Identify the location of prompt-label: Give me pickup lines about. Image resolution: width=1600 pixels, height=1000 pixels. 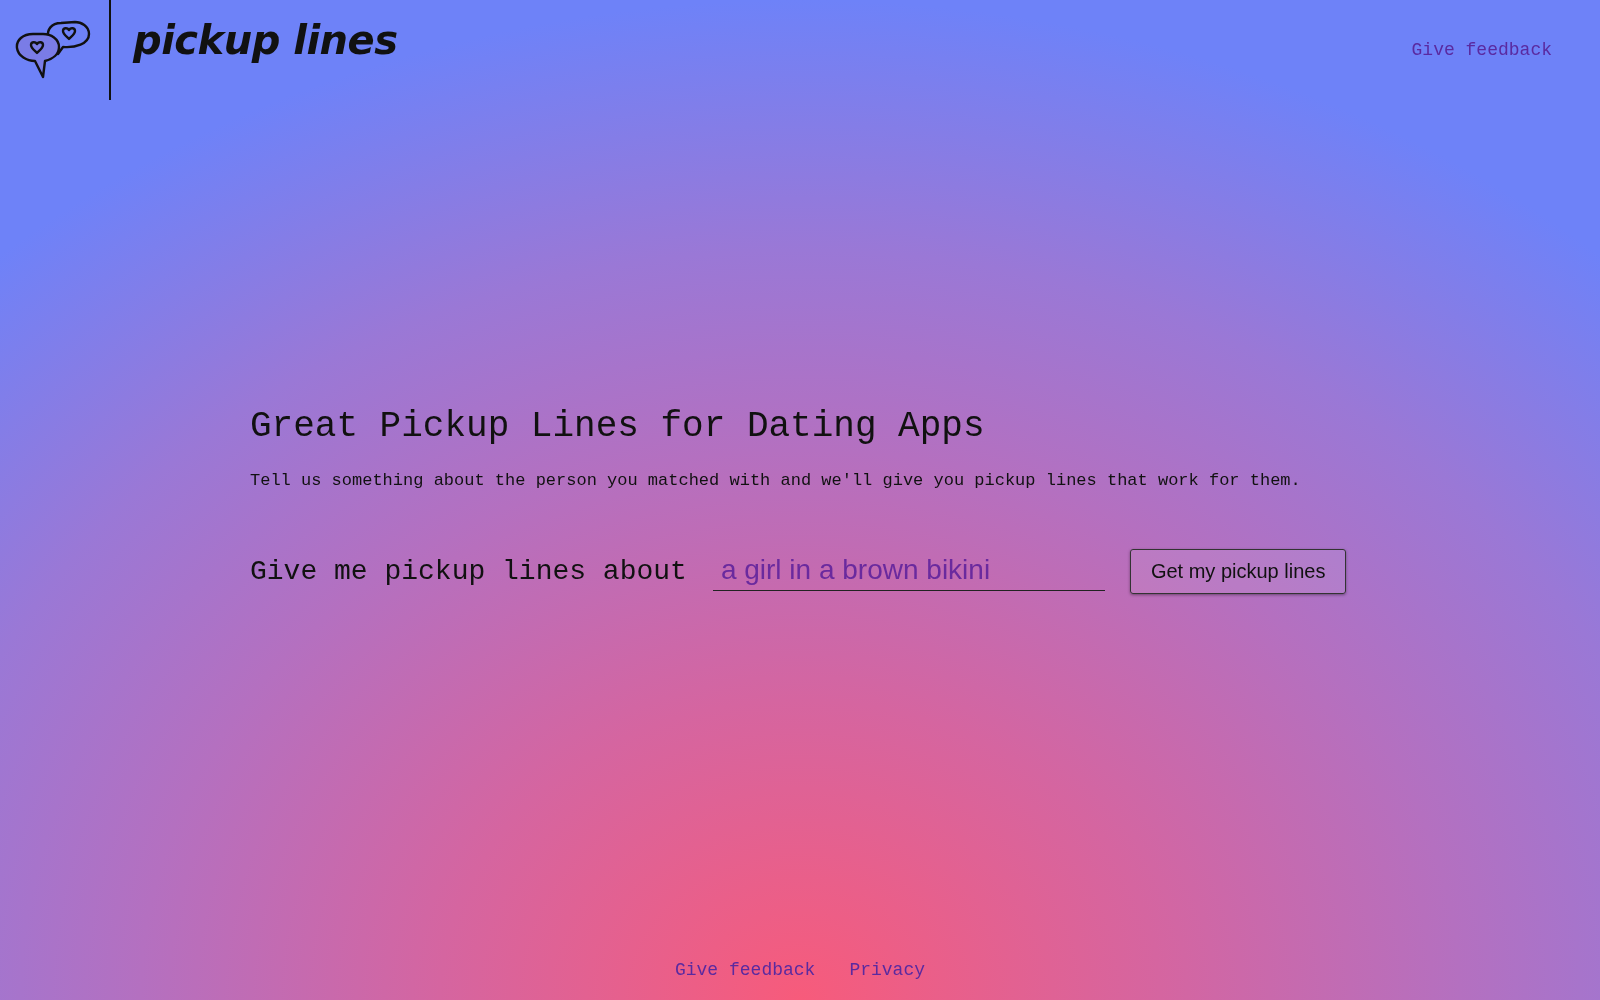
(468, 571).